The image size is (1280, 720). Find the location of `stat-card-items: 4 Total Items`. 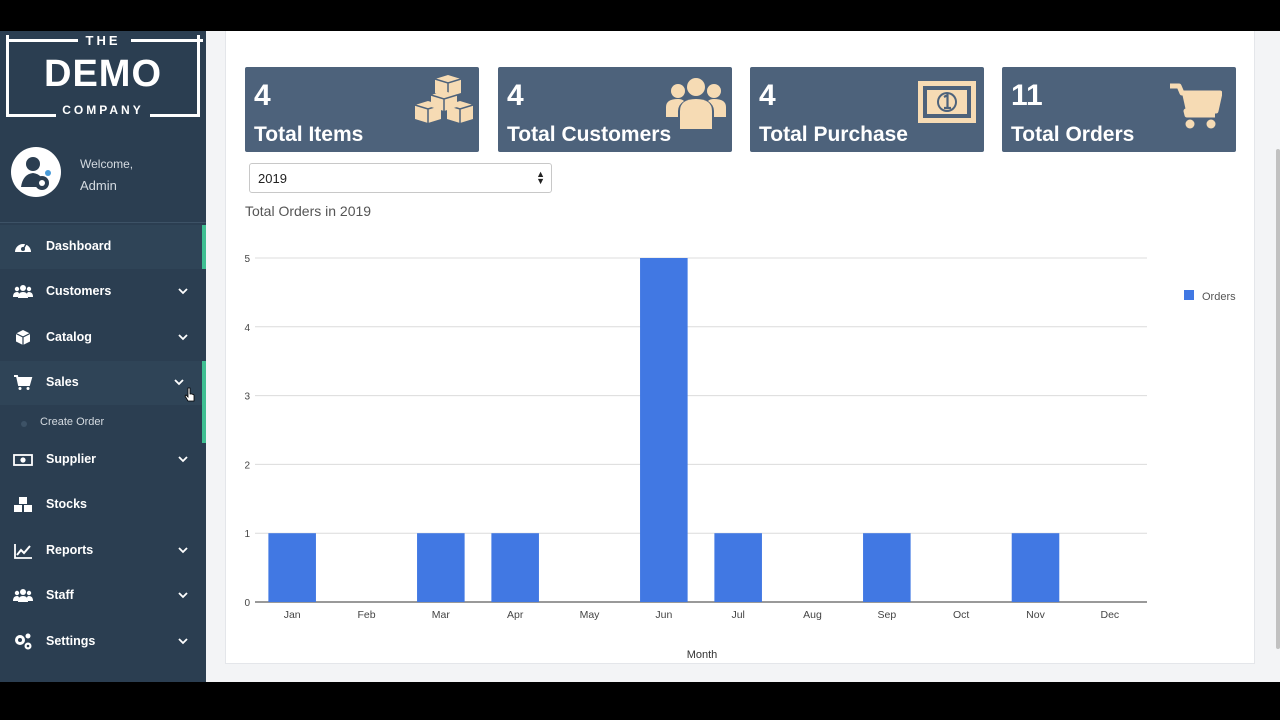

stat-card-items: 4 Total Items is located at coordinates (362, 109).